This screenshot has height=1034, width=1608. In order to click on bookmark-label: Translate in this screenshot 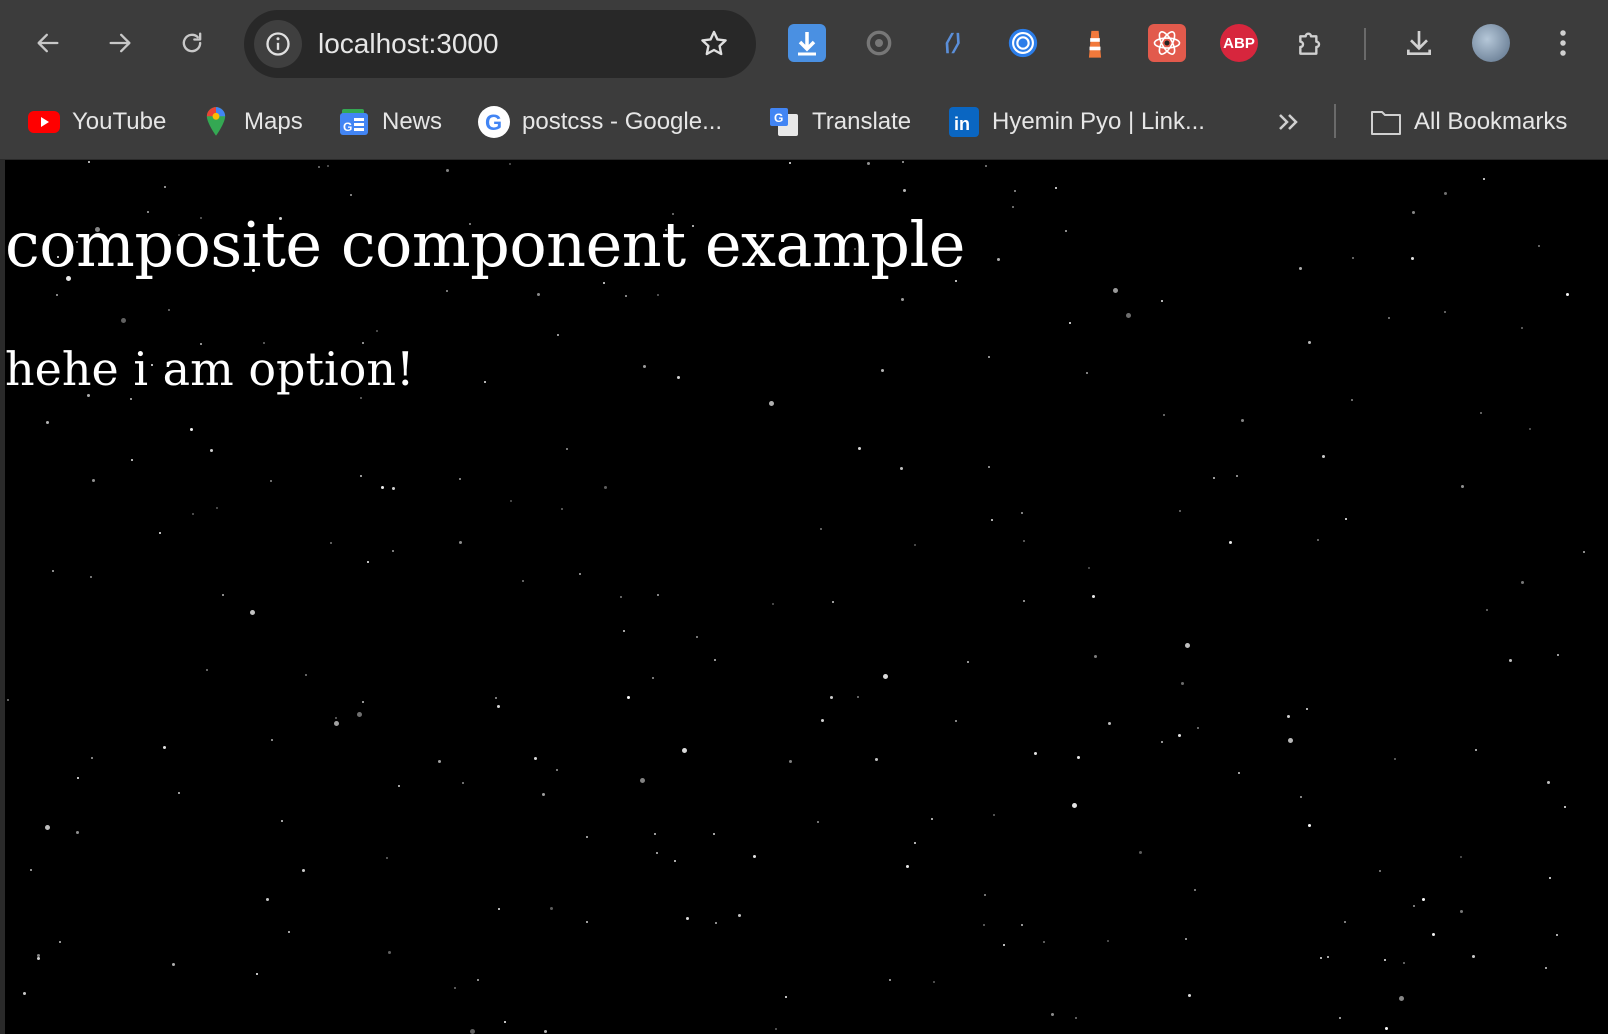, I will do `click(862, 121)`.